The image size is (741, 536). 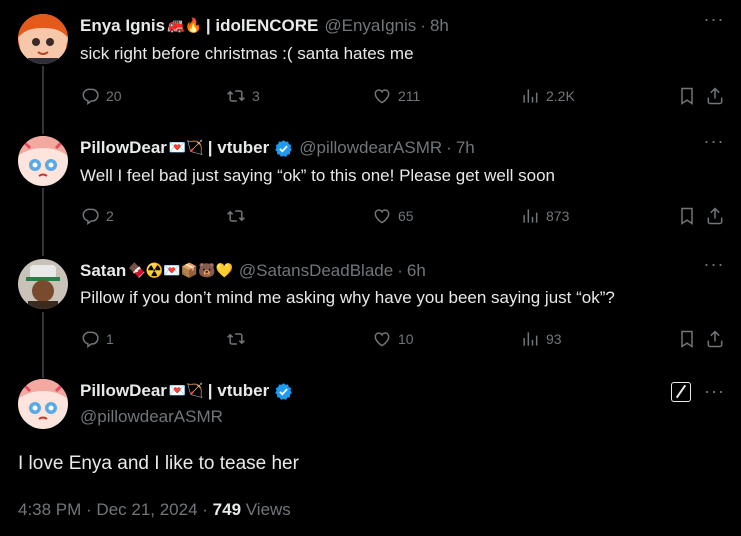 I want to click on views-label: Views, so click(x=268, y=509).